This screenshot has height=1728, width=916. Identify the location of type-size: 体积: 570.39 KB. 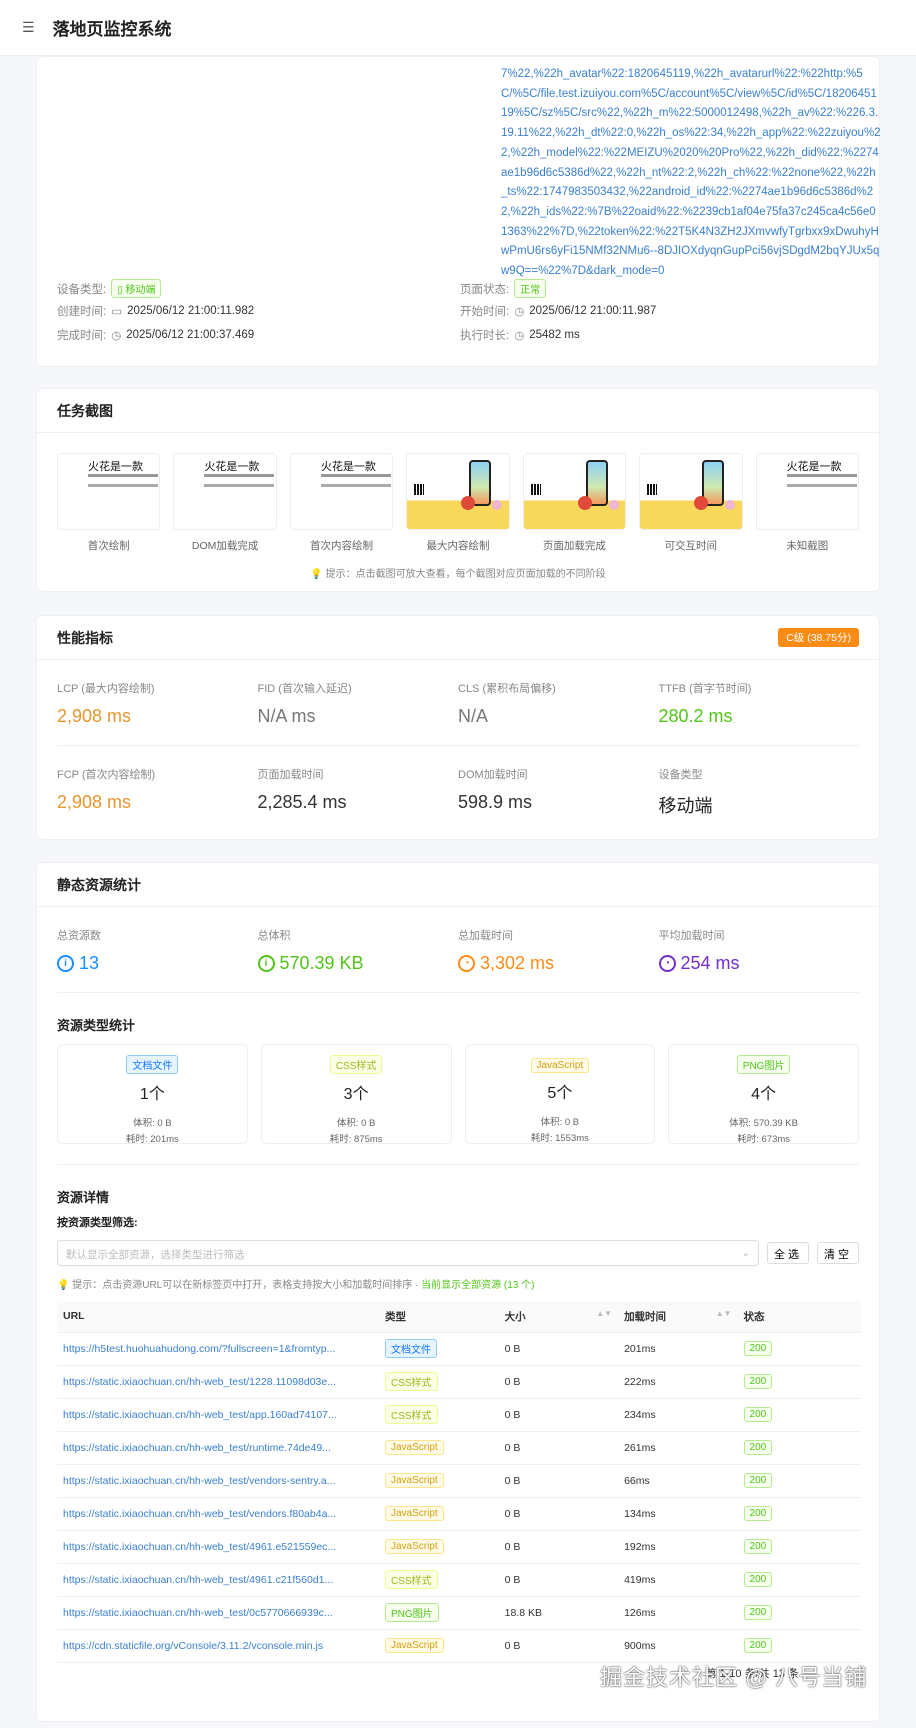
(763, 1123).